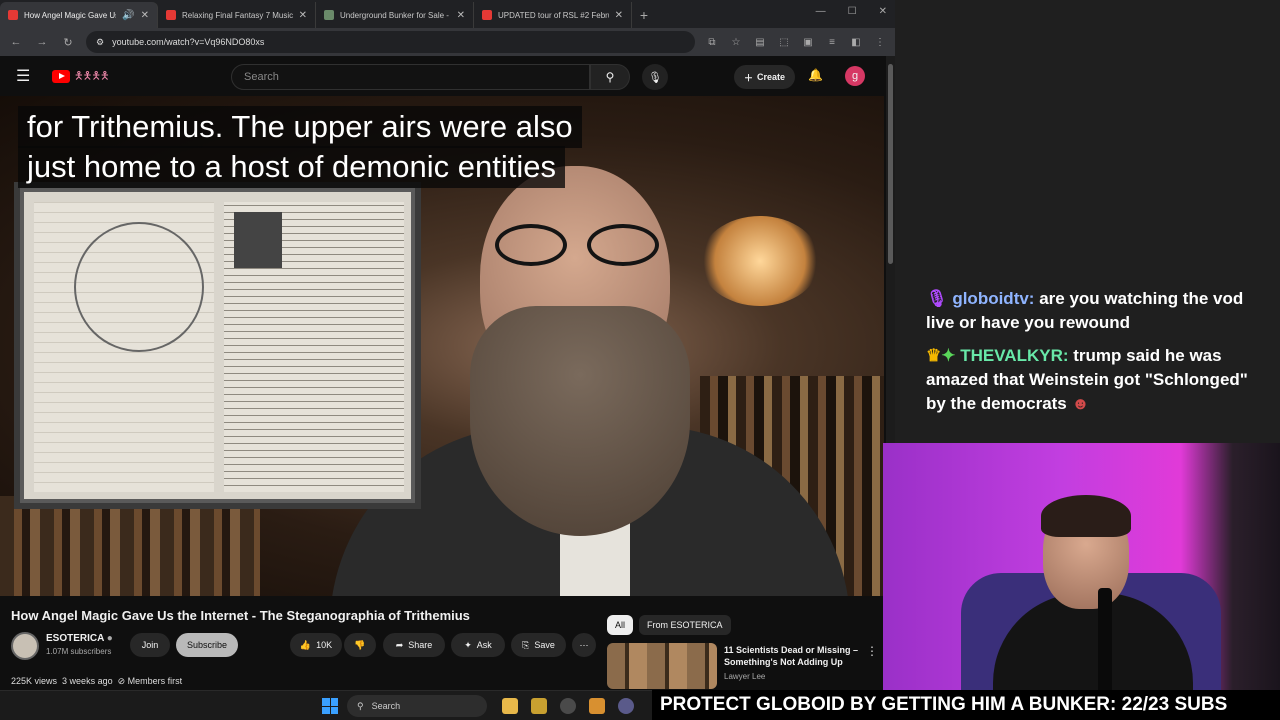 The width and height of the screenshot is (1280, 720). What do you see at coordinates (883, 11) in the screenshot?
I see `close-window-icon: ✕` at bounding box center [883, 11].